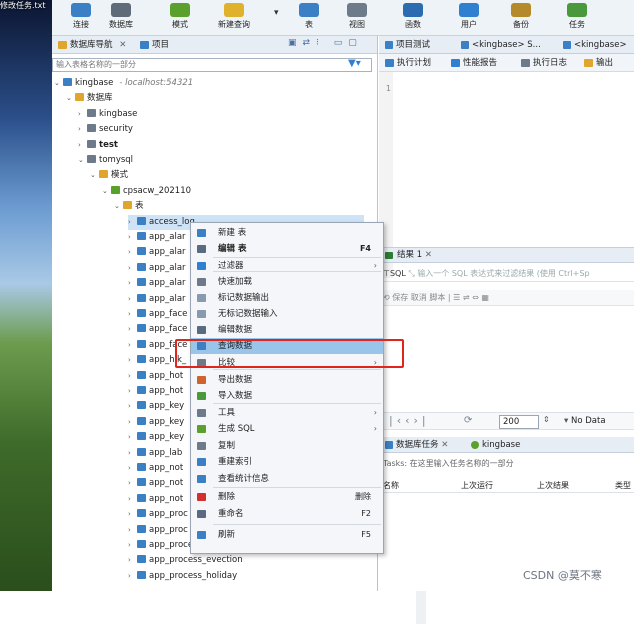 The height and width of the screenshot is (624, 634). I want to click on menu-item-sql: 生成 SQL ›, so click(287, 429).